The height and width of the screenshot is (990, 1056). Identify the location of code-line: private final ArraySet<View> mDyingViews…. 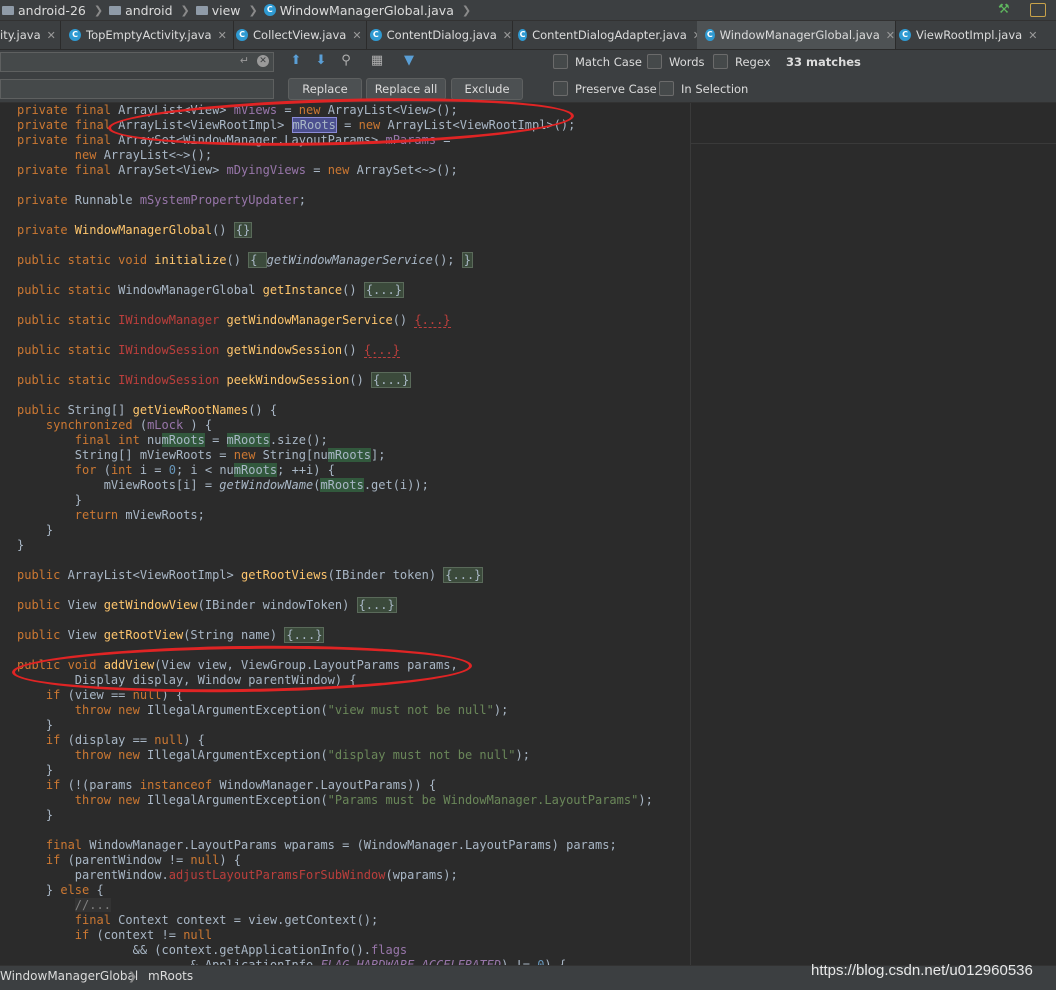
(345, 170).